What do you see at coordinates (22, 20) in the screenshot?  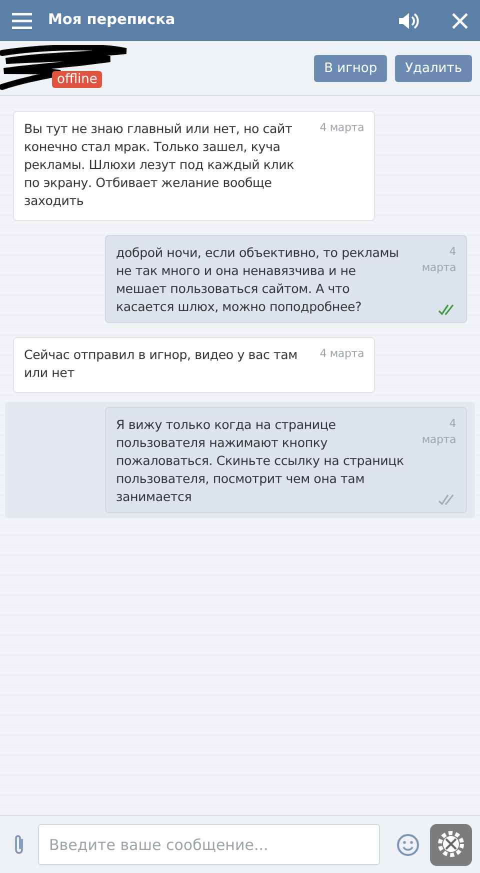 I see `menu-icon` at bounding box center [22, 20].